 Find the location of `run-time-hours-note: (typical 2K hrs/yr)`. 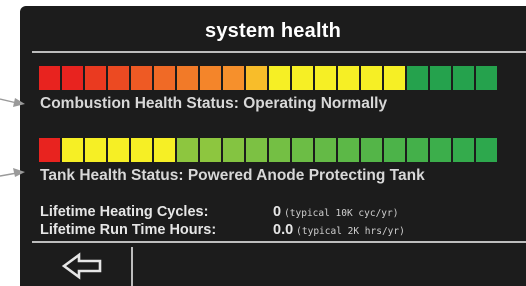

run-time-hours-note: (typical 2K hrs/yr) is located at coordinates (350, 231).